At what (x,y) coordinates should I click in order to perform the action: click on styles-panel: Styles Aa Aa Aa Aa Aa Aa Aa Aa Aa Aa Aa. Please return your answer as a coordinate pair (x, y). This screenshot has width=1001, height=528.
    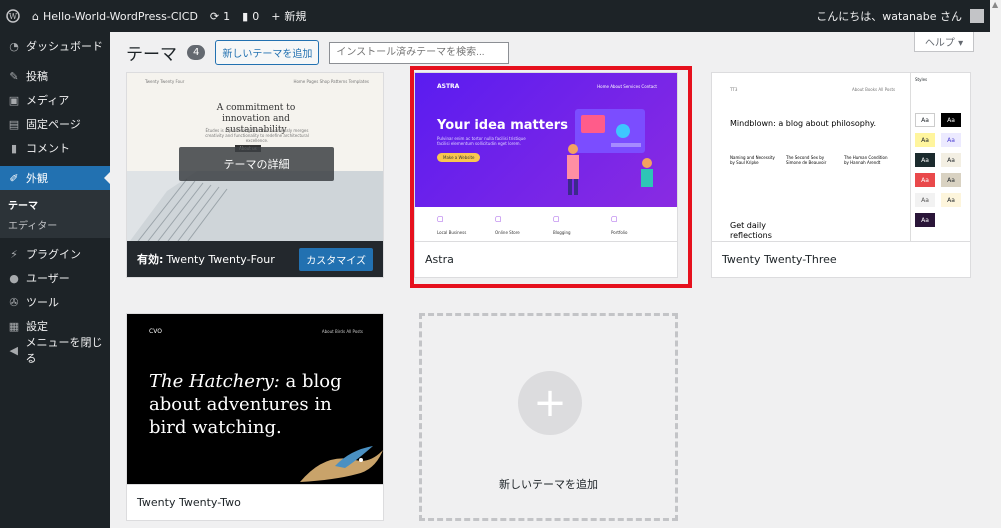
    Looking at the image, I should click on (940, 159).